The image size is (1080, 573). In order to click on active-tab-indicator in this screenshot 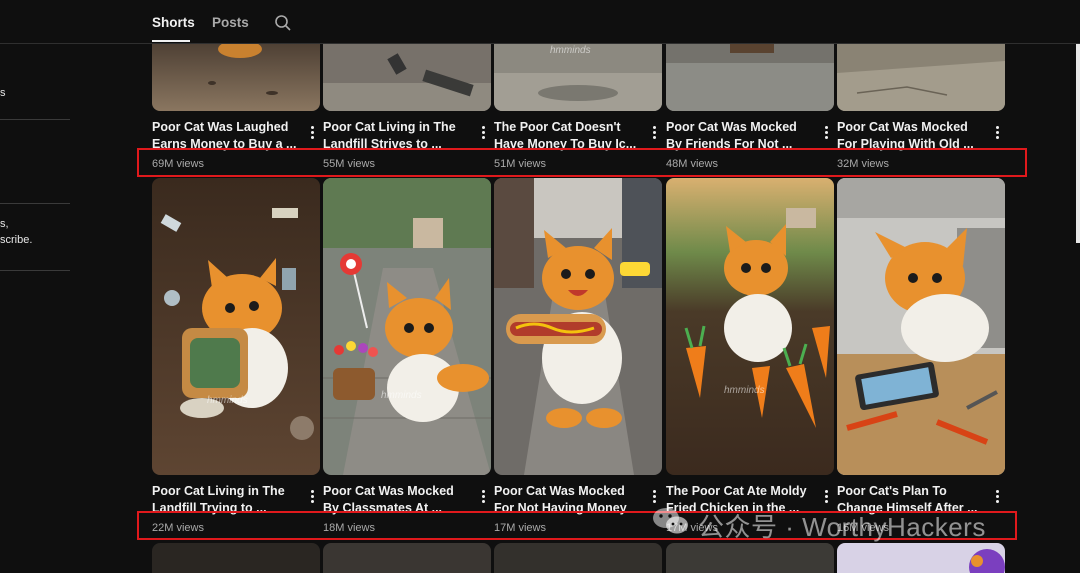, I will do `click(171, 41)`.